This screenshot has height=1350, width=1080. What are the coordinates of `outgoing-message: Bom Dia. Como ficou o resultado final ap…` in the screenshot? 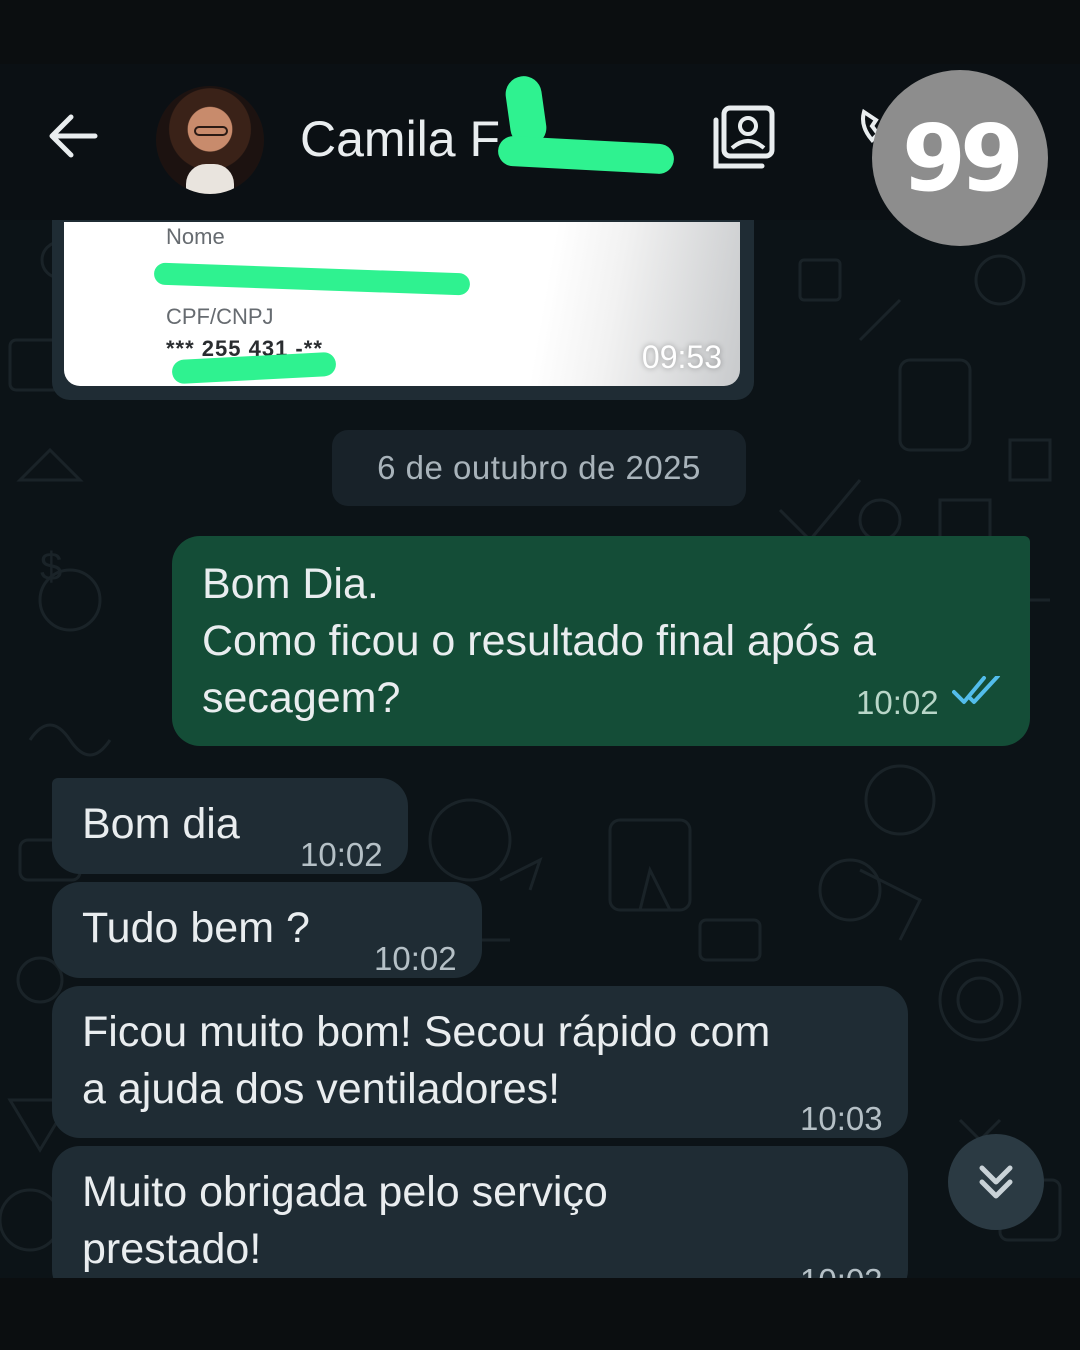 It's located at (601, 641).